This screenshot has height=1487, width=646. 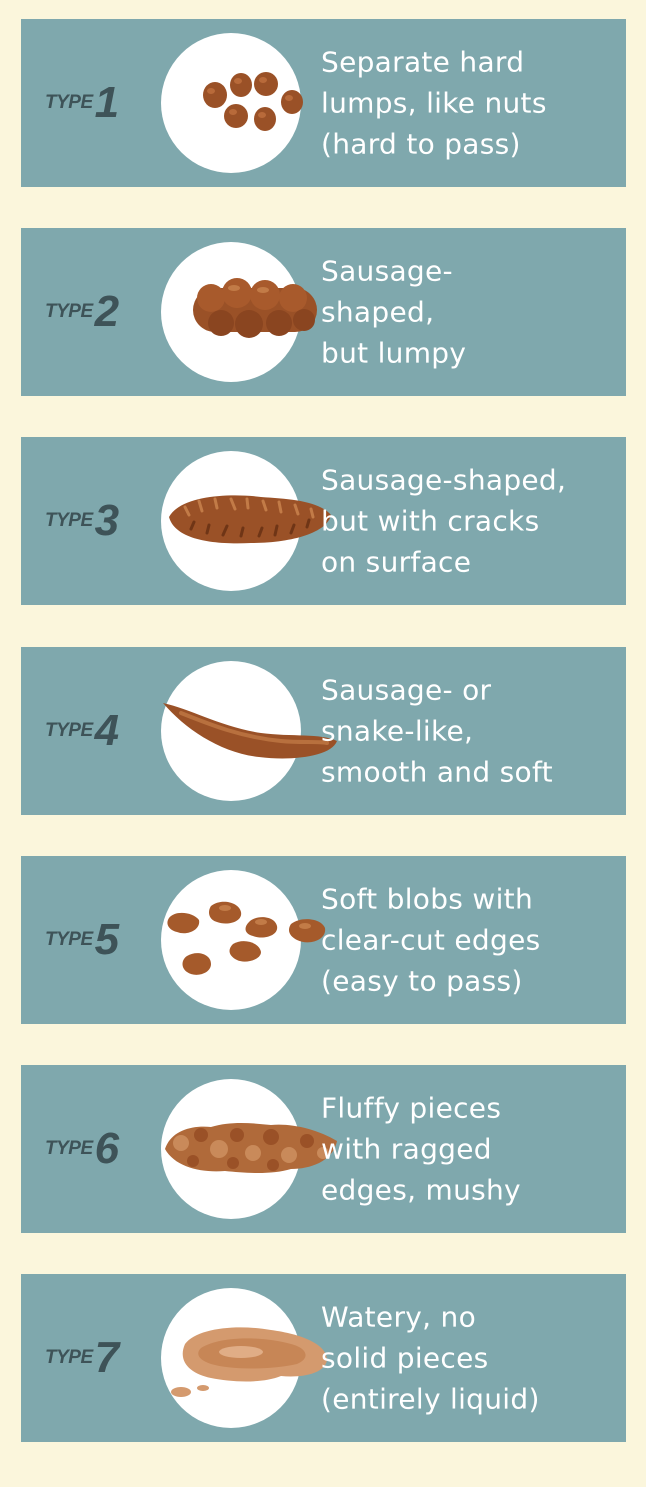 What do you see at coordinates (430, 1399) in the screenshot?
I see `description-line: (entirely liquid)` at bounding box center [430, 1399].